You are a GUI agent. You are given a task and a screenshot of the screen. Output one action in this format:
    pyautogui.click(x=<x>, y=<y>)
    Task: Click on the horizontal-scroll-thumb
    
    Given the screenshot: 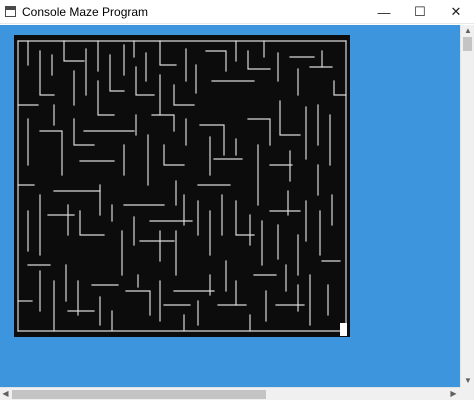 What is the action you would take?
    pyautogui.click(x=139, y=394)
    